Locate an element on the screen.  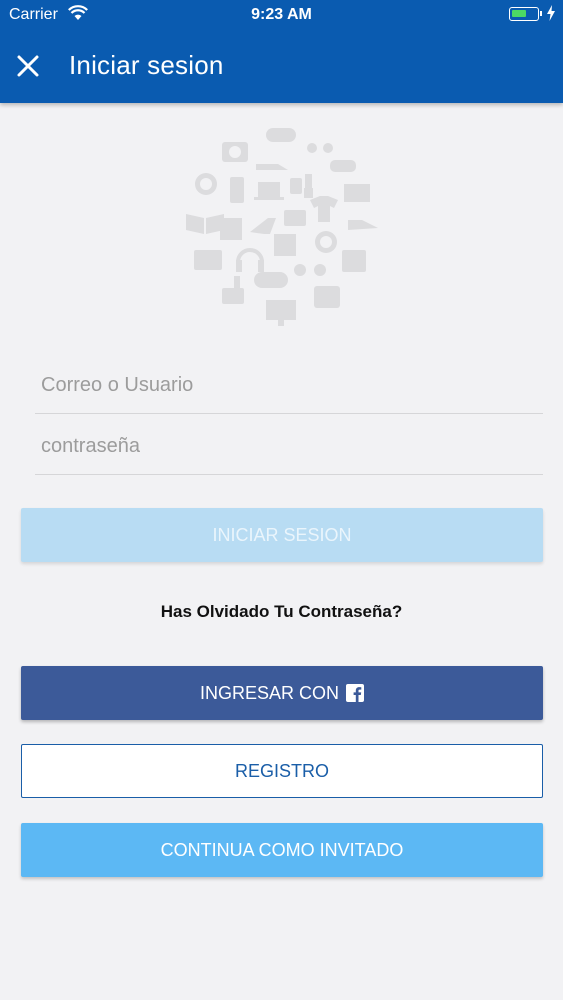
status-time: 9:23 AM is located at coordinates (281, 14).